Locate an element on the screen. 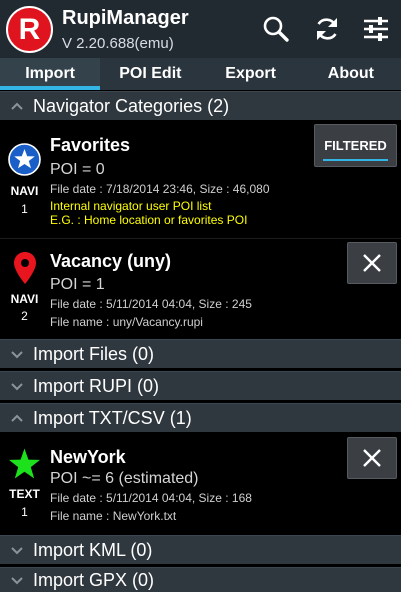  tab-import: Import is located at coordinates (50, 74).